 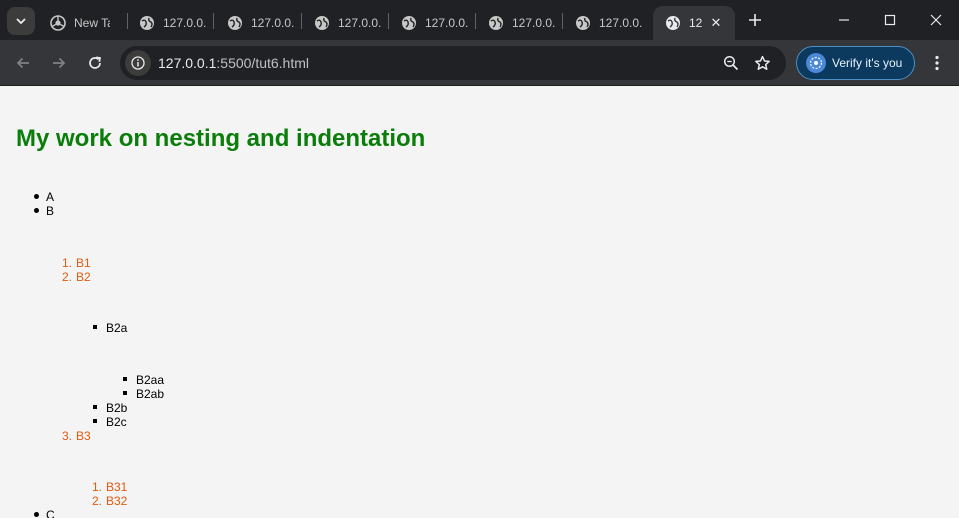 What do you see at coordinates (762, 63) in the screenshot?
I see `star-icon` at bounding box center [762, 63].